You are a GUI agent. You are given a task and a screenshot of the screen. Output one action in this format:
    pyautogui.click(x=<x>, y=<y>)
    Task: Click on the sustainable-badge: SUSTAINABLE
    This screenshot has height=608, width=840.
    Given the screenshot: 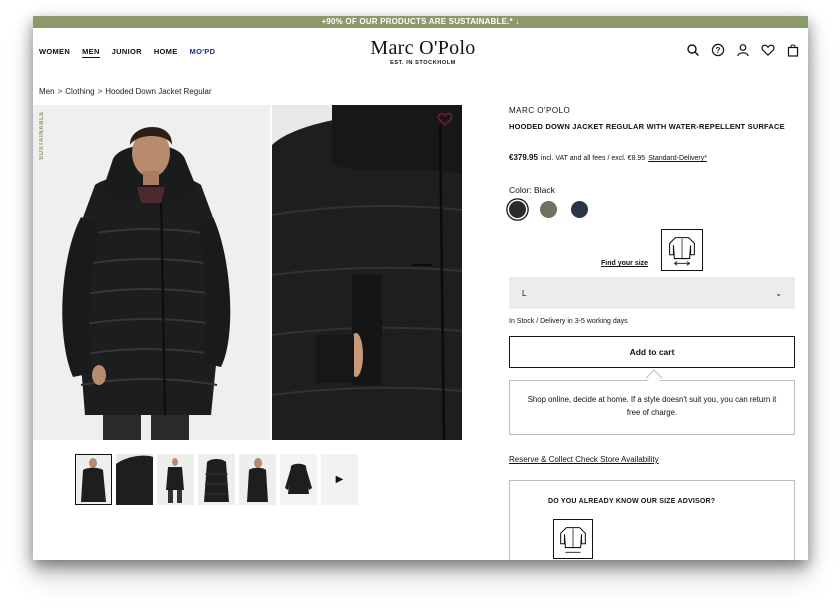 What is the action you would take?
    pyautogui.click(x=42, y=135)
    